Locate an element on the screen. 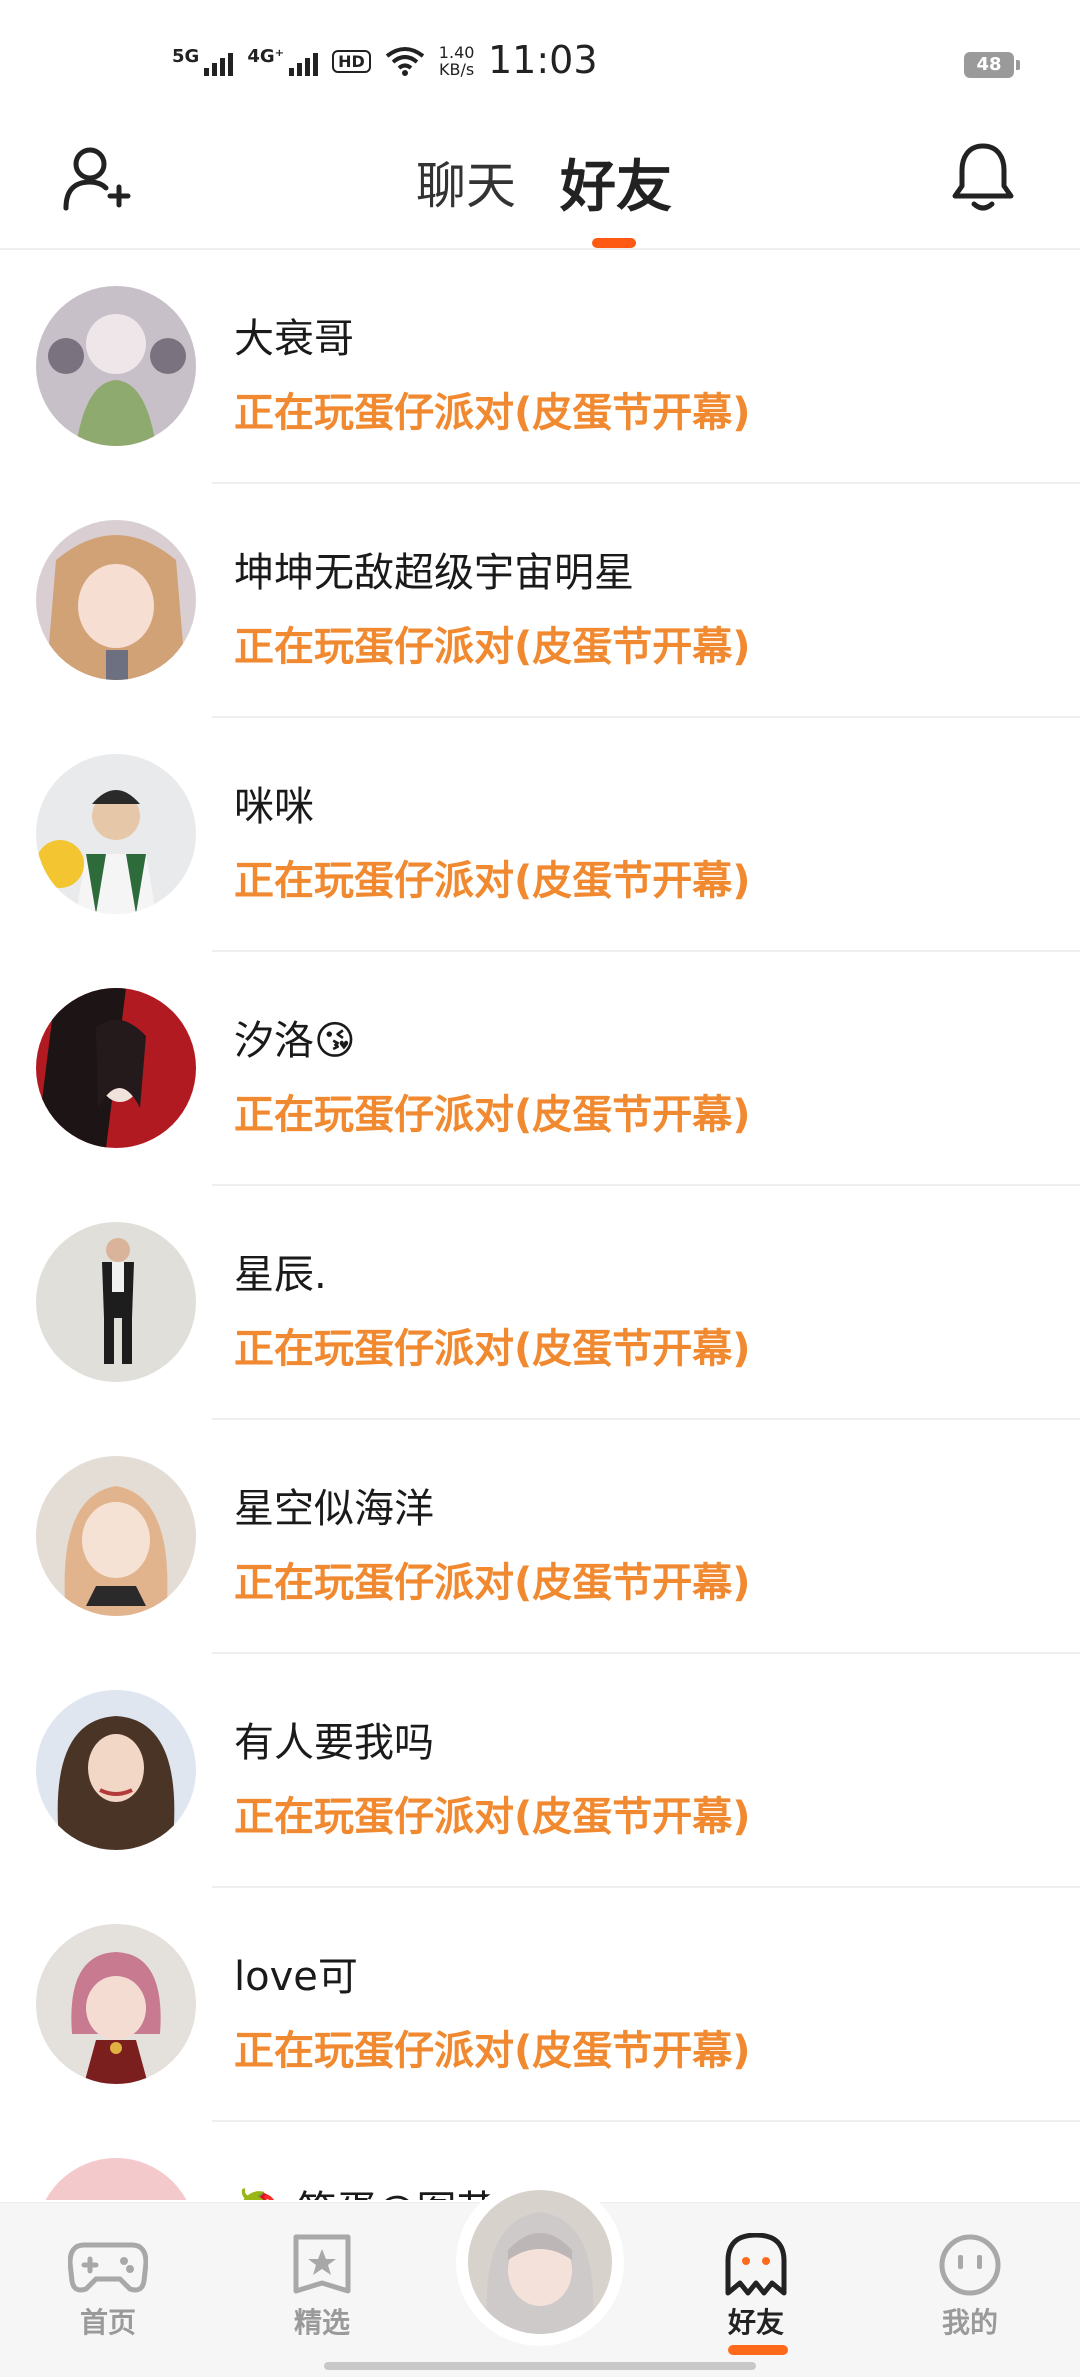  friend-name: 星空似海洋 is located at coordinates (334, 1509).